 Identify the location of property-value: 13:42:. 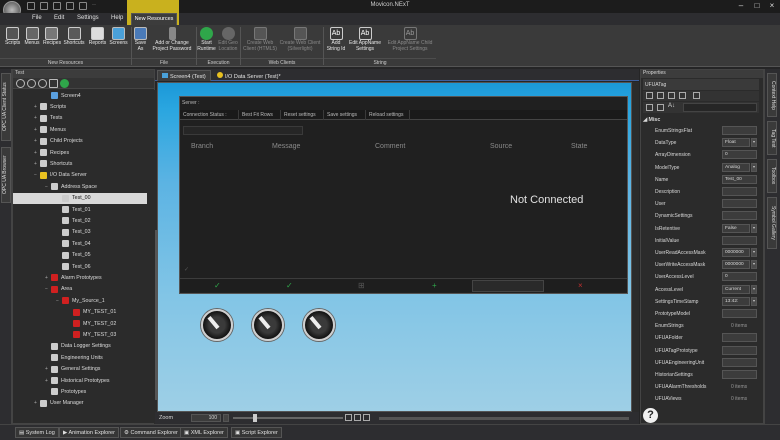
(736, 301).